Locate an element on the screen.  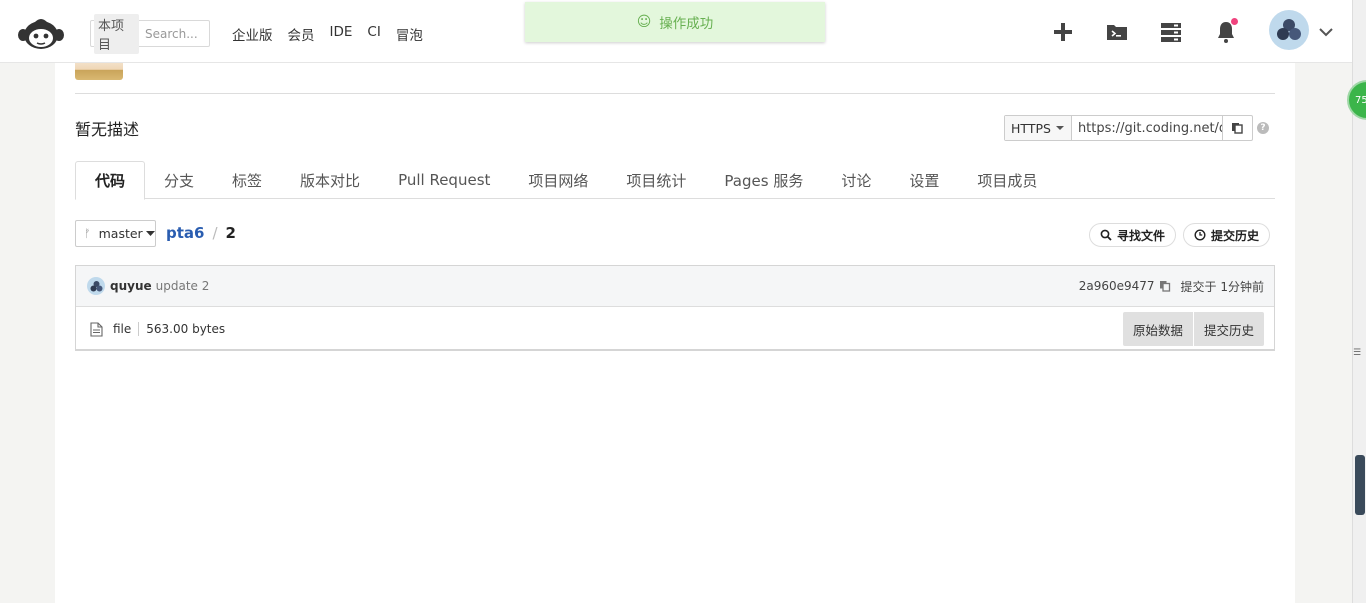
tab-settings: 设置 is located at coordinates (924, 180).